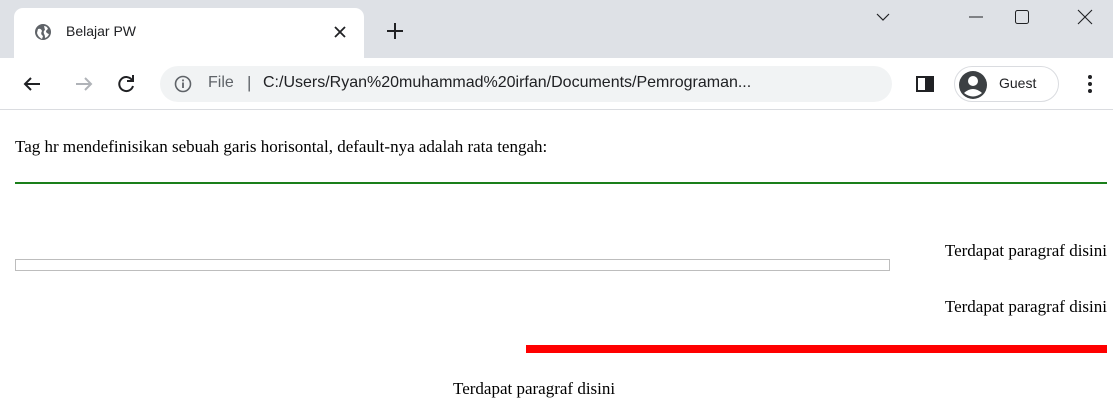 The width and height of the screenshot is (1113, 402). Describe the element at coordinates (925, 84) in the screenshot. I see `side-panel-icon` at that location.